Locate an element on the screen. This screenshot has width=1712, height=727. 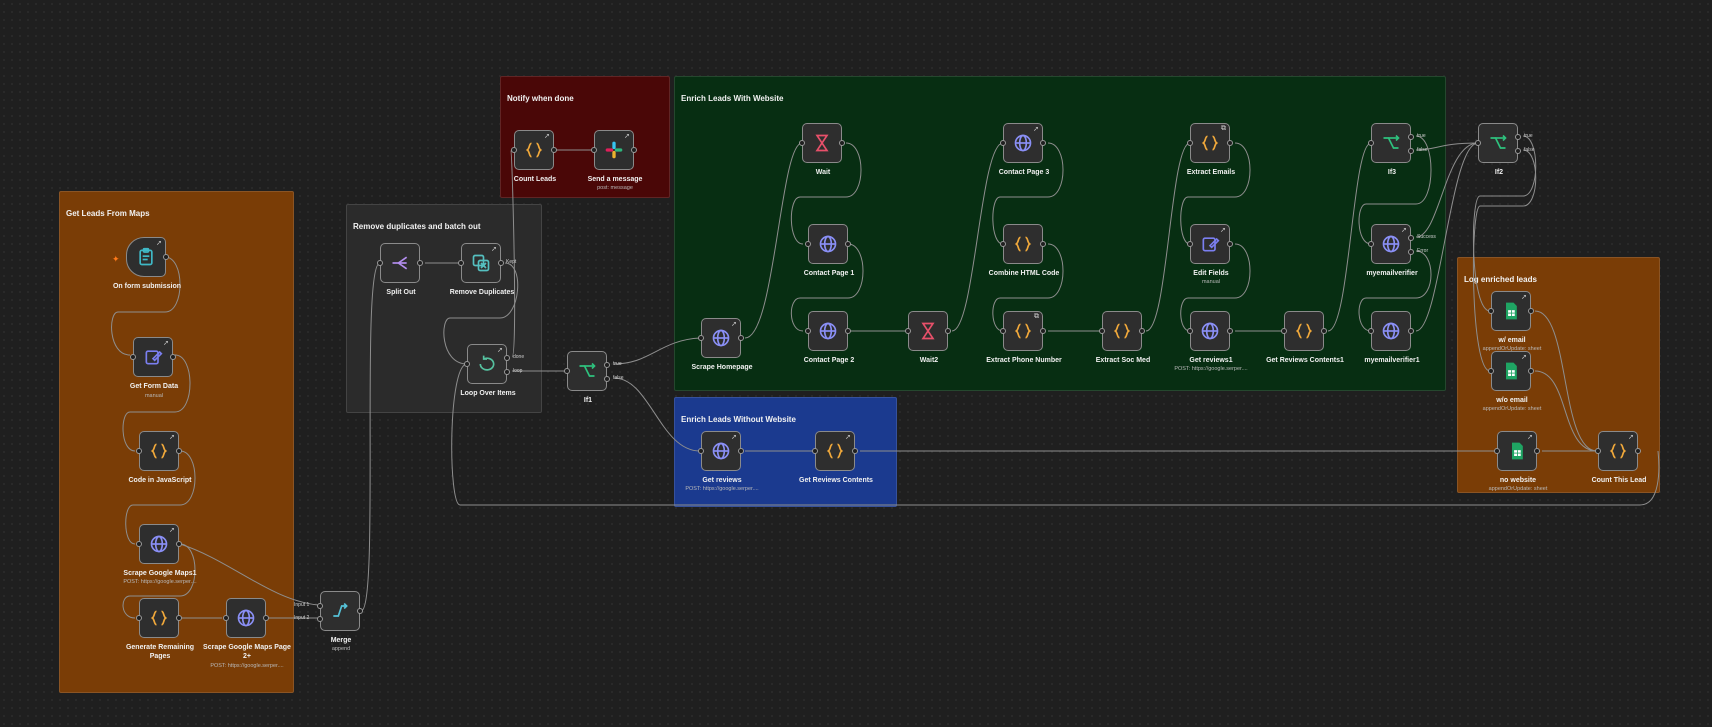
node-combine-html-code: Combine HTML Code is located at coordinates (1024, 250).